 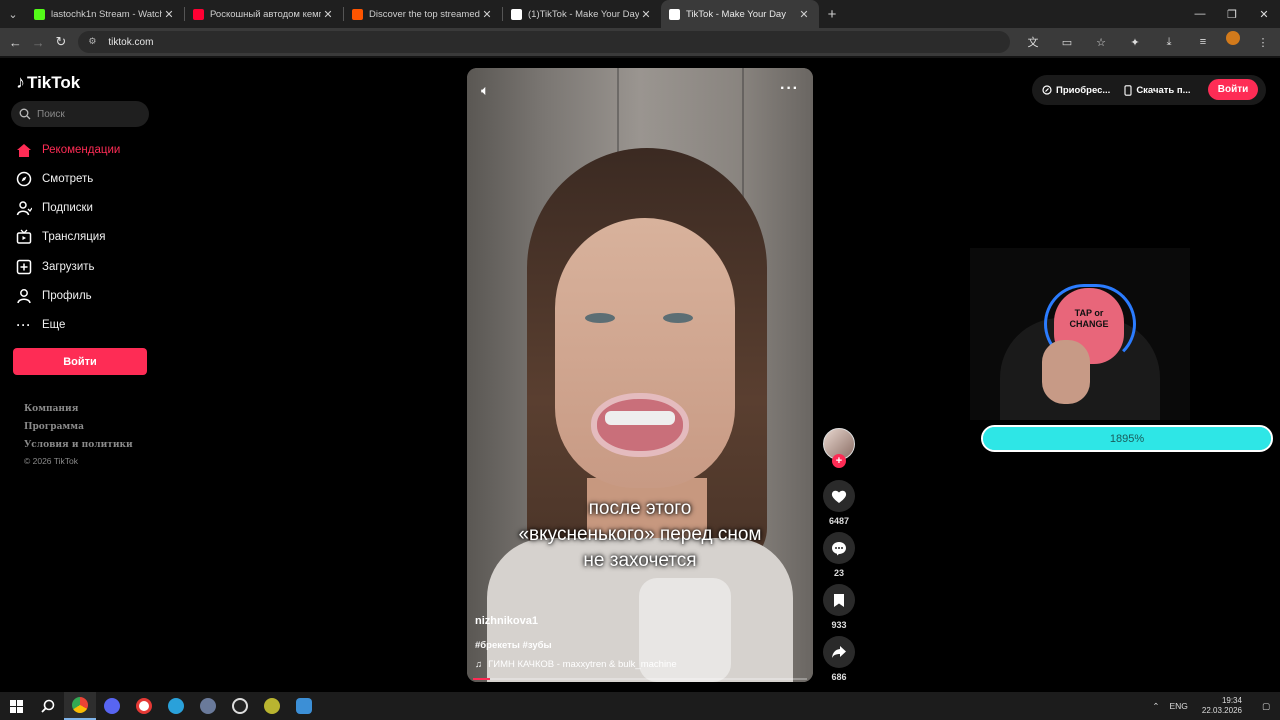 What do you see at coordinates (1233, 38) in the screenshot?
I see `profile-avatar` at bounding box center [1233, 38].